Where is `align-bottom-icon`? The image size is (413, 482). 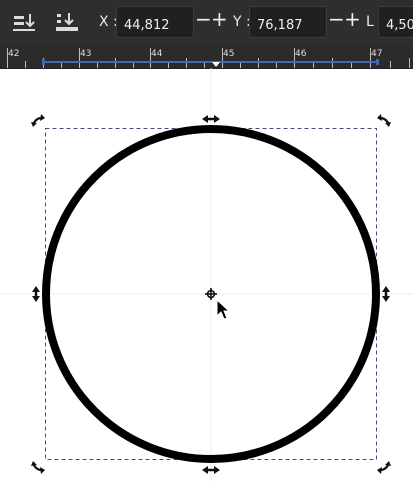
align-bottom-icon is located at coordinates (24, 23).